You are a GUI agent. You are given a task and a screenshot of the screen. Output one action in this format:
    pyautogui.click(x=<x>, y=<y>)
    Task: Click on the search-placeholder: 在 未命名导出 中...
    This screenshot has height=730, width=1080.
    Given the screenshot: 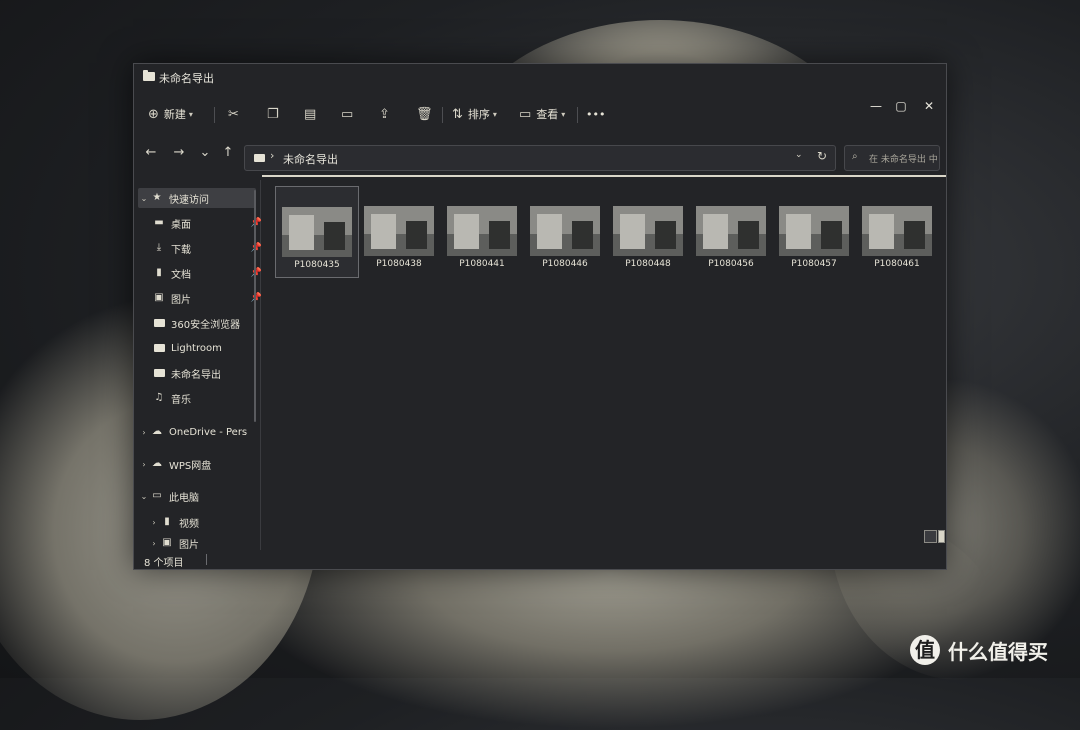 What is the action you would take?
    pyautogui.click(x=903, y=160)
    